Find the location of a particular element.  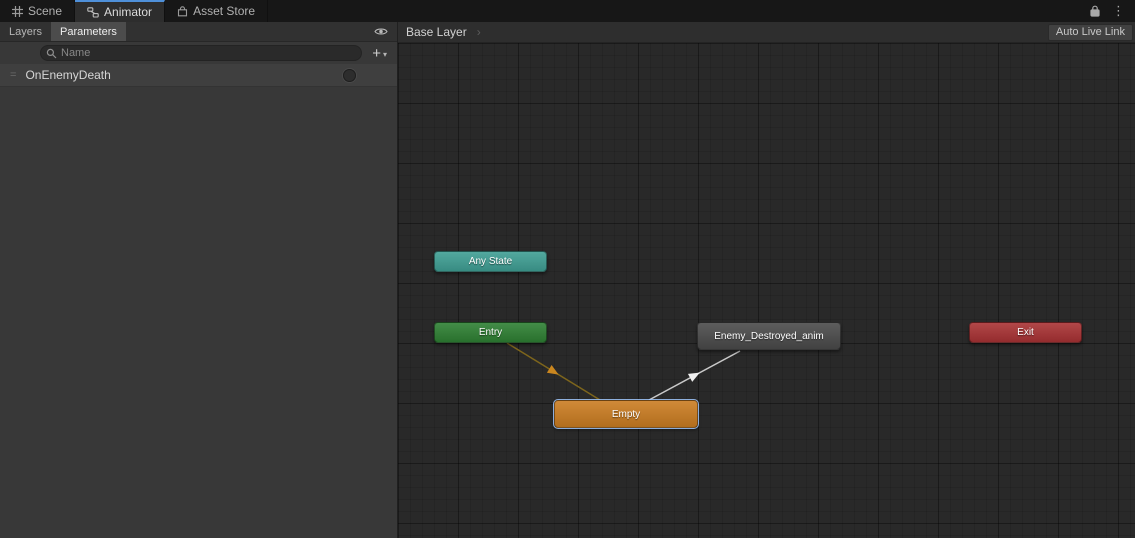

kebab-menu-icon: ⋮ is located at coordinates (1118, 11).